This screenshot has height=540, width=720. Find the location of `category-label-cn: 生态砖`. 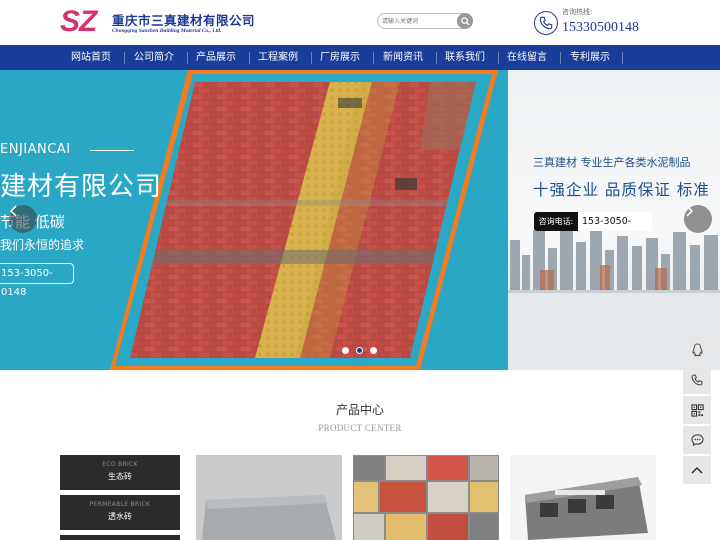

category-label-cn: 生态砖 is located at coordinates (120, 476).